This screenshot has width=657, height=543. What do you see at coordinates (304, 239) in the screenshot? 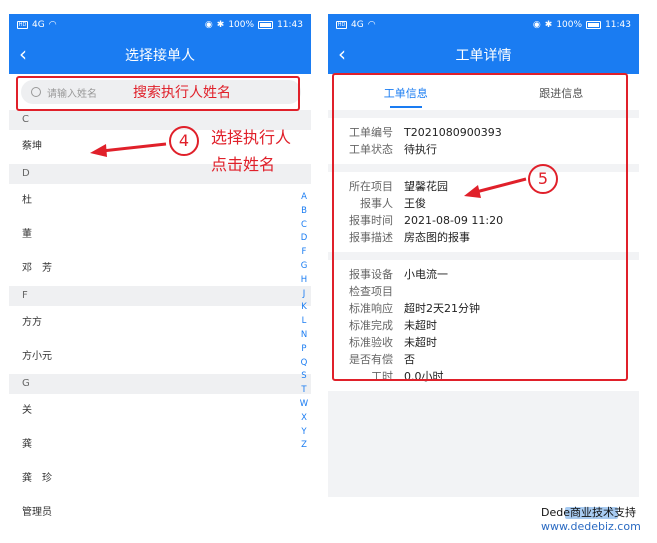
I see `index-letter-d: D` at bounding box center [304, 239].